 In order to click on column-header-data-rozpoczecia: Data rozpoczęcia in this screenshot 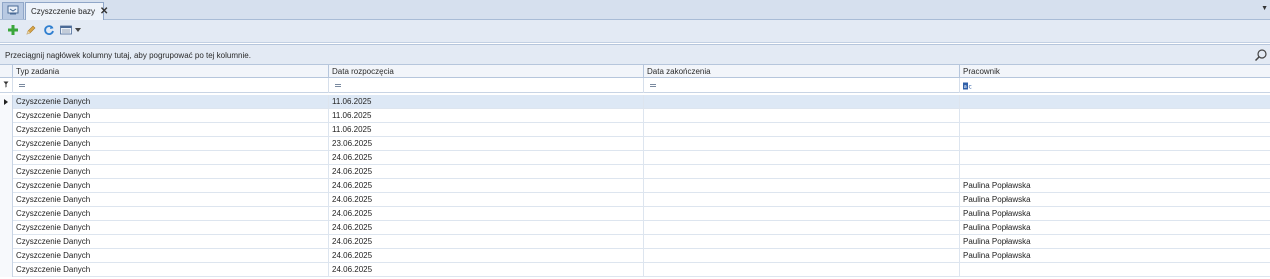, I will do `click(486, 71)`.